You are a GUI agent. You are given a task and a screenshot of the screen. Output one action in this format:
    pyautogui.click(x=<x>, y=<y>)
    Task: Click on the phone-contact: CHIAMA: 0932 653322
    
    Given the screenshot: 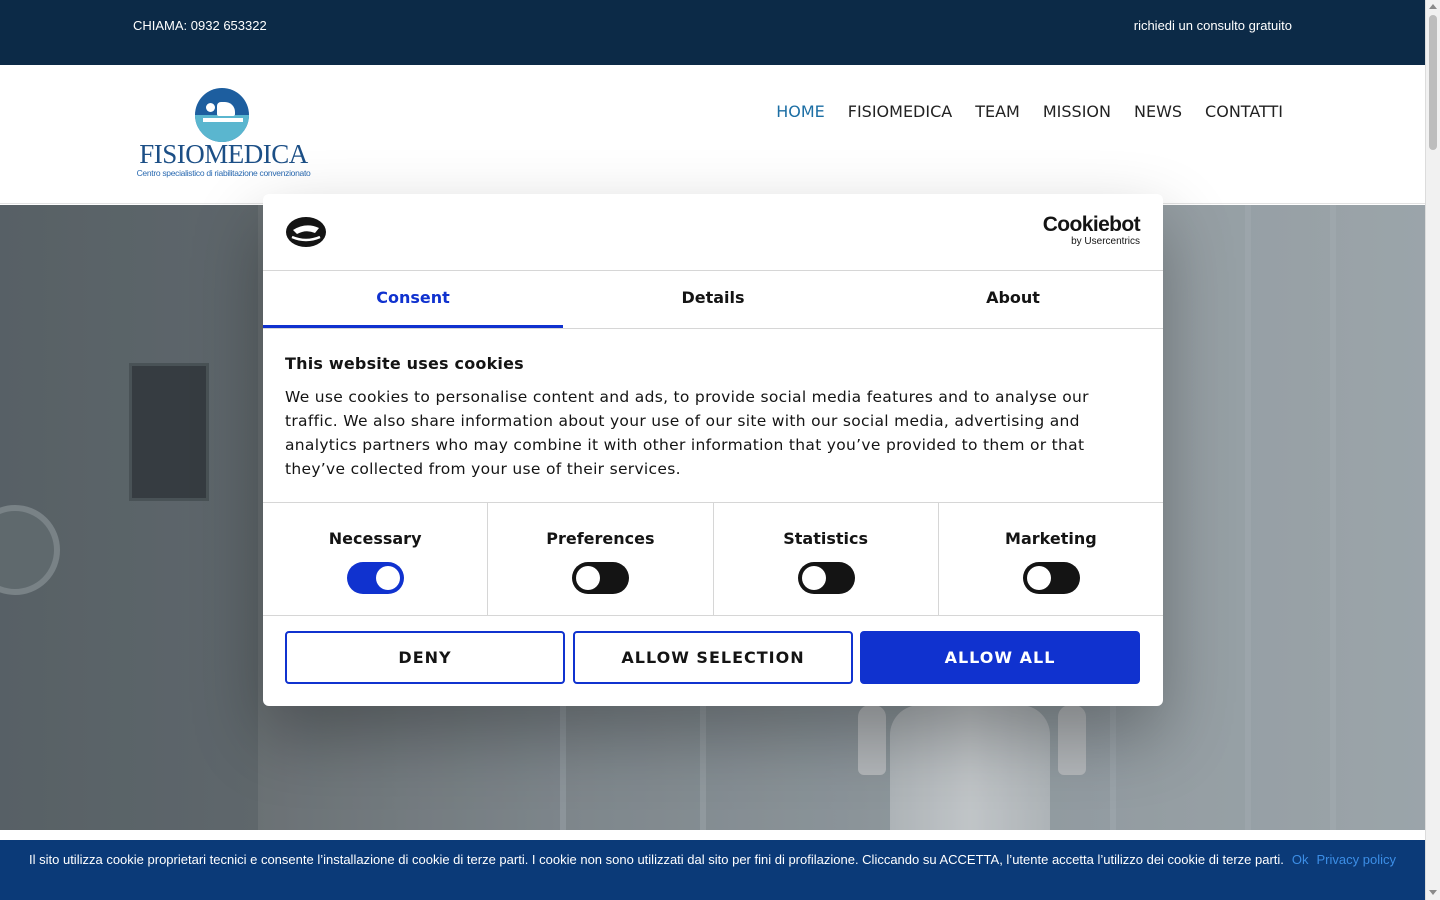 What is the action you would take?
    pyautogui.click(x=200, y=25)
    